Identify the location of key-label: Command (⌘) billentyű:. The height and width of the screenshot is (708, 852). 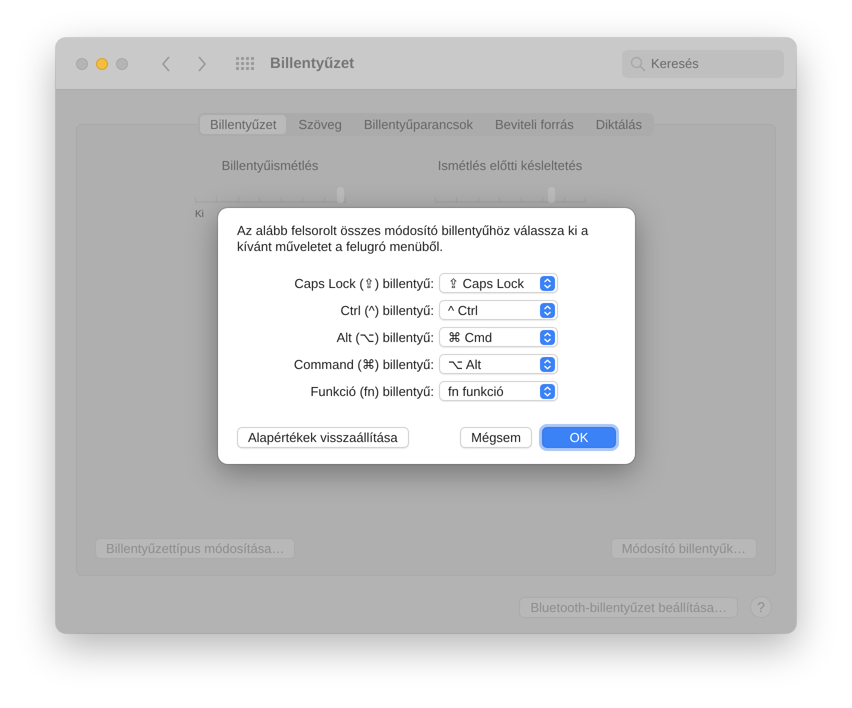
(363, 364).